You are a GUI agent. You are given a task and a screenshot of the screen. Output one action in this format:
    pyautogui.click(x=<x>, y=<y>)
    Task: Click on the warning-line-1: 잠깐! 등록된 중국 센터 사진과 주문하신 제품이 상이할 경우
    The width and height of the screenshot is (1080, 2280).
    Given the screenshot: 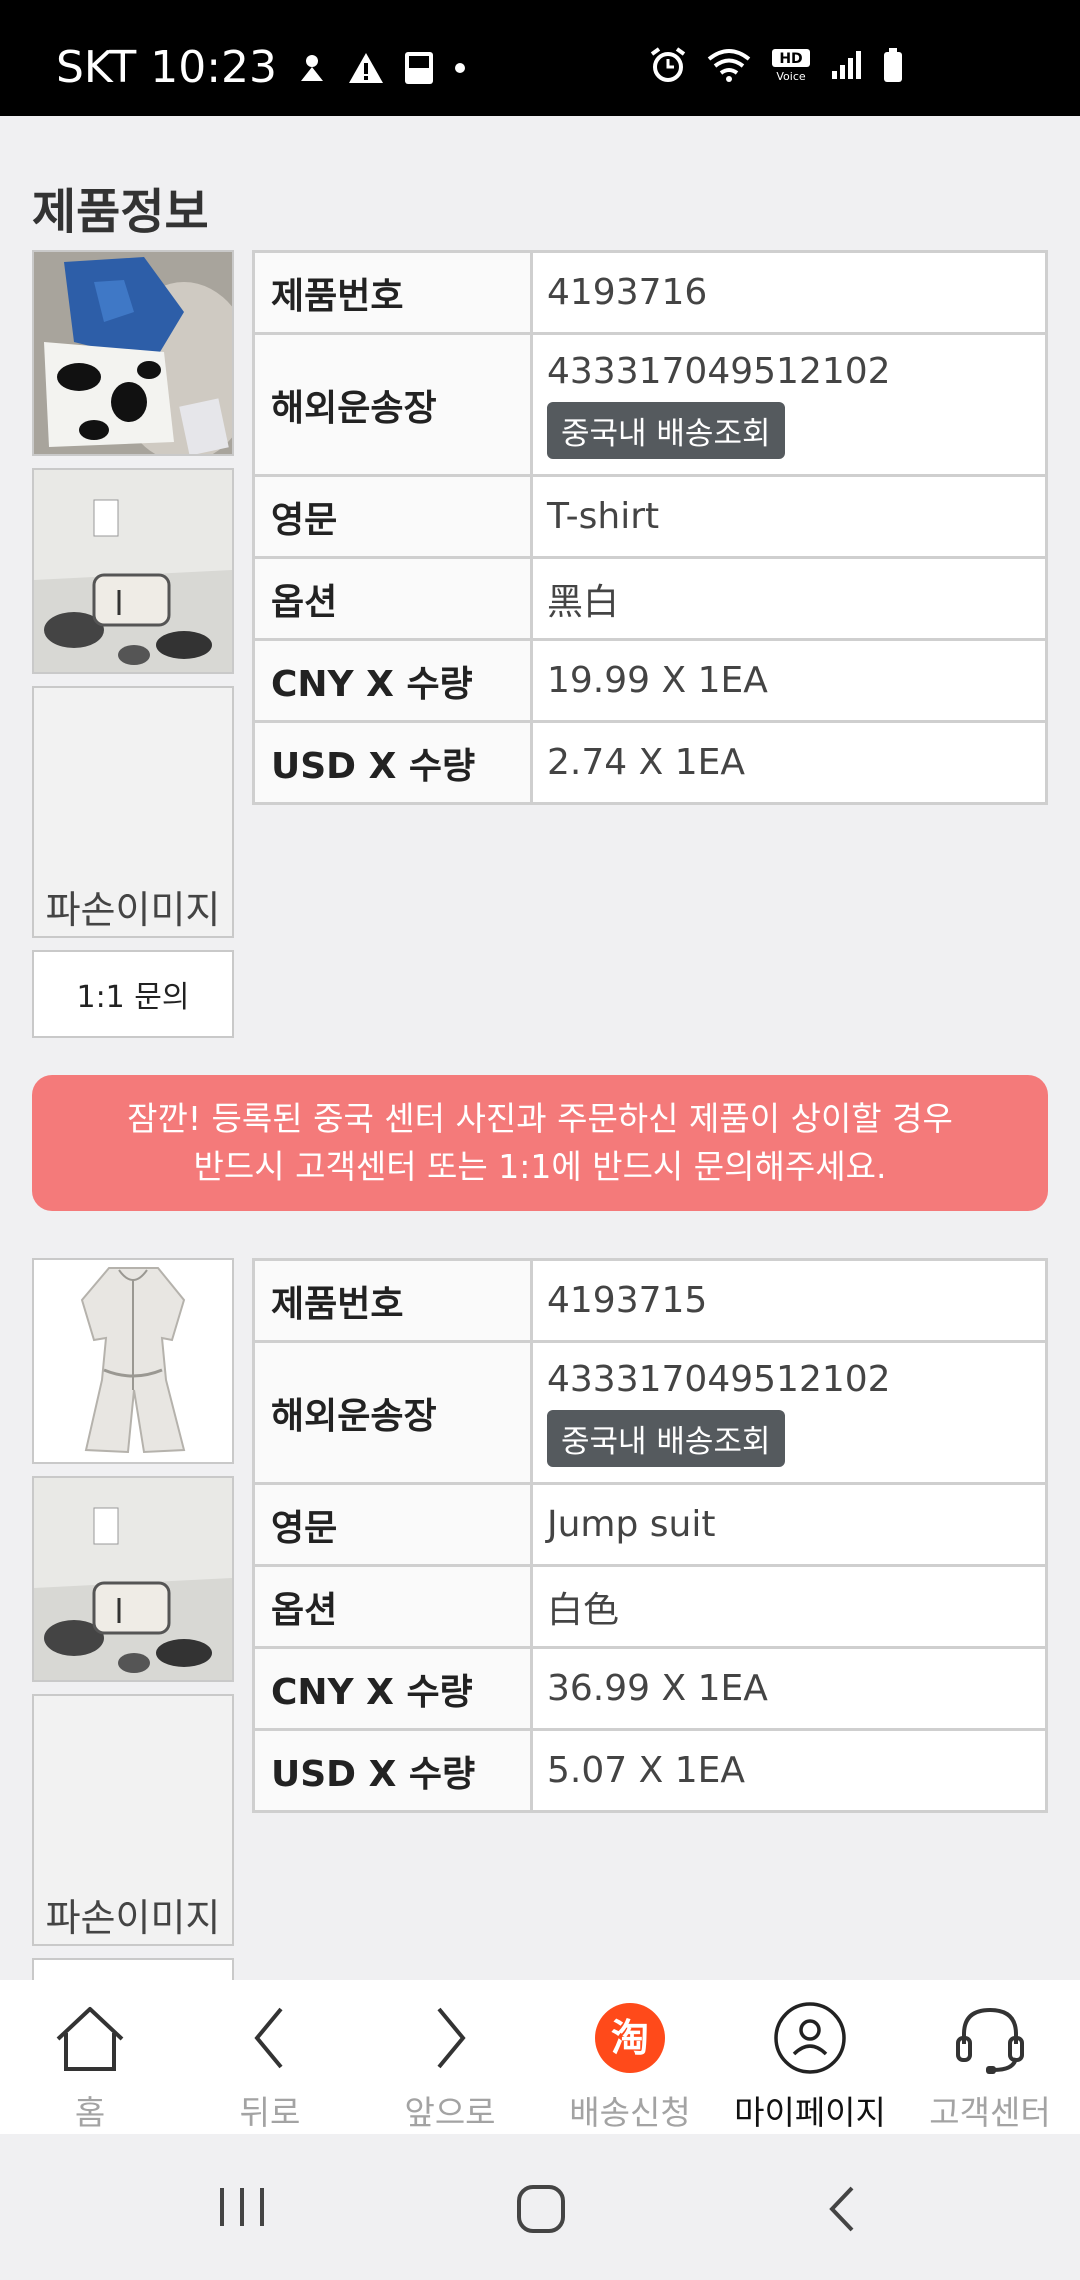 What is the action you would take?
    pyautogui.click(x=540, y=1118)
    